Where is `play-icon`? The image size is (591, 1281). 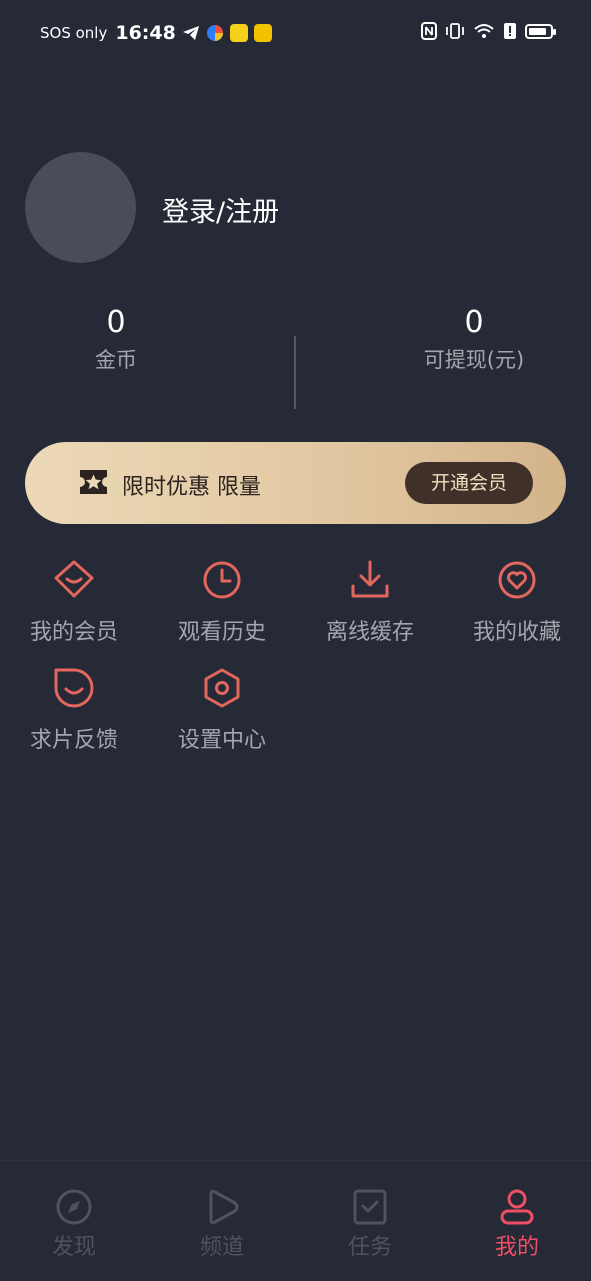
play-icon is located at coordinates (224, 1207).